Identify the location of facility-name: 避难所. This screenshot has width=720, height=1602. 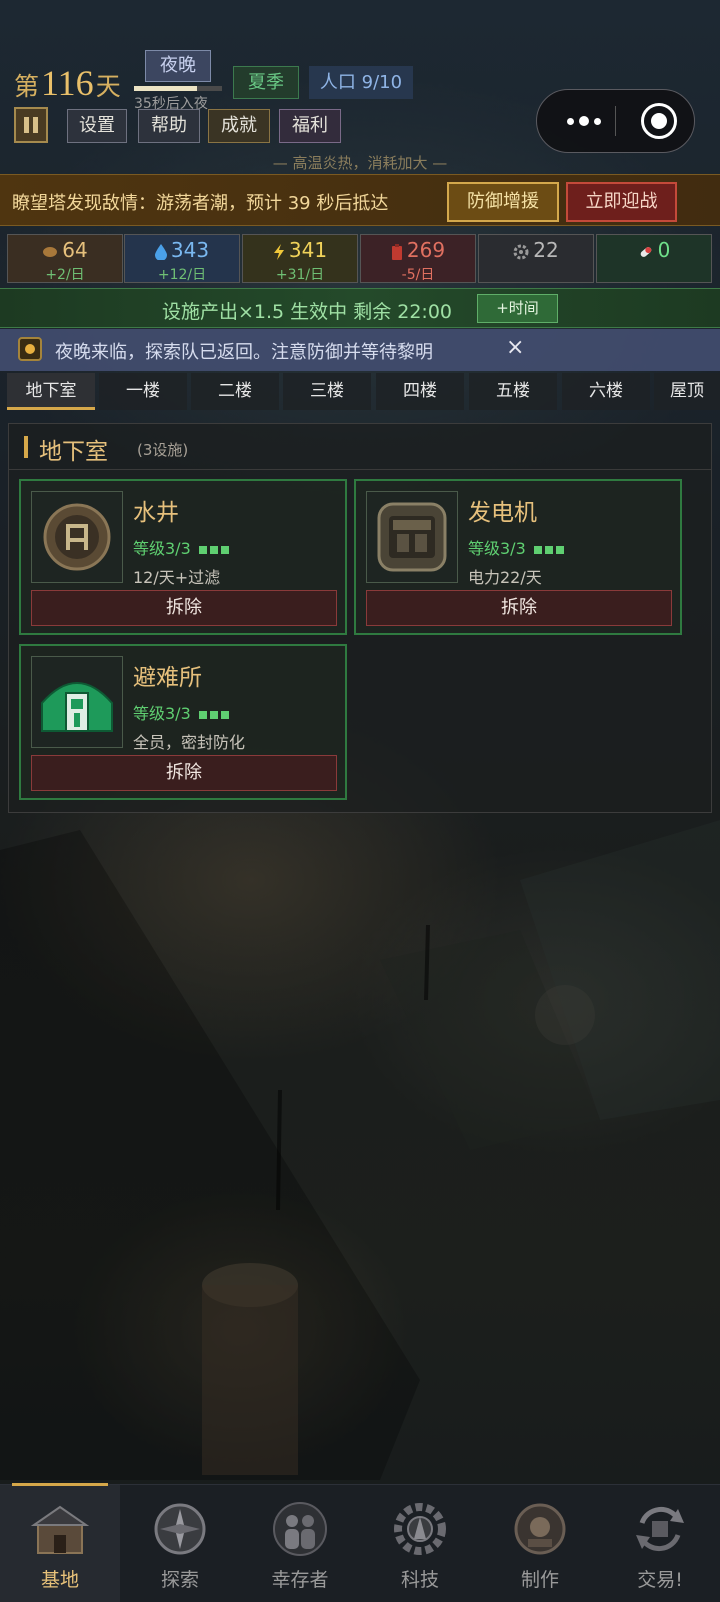
(167, 678).